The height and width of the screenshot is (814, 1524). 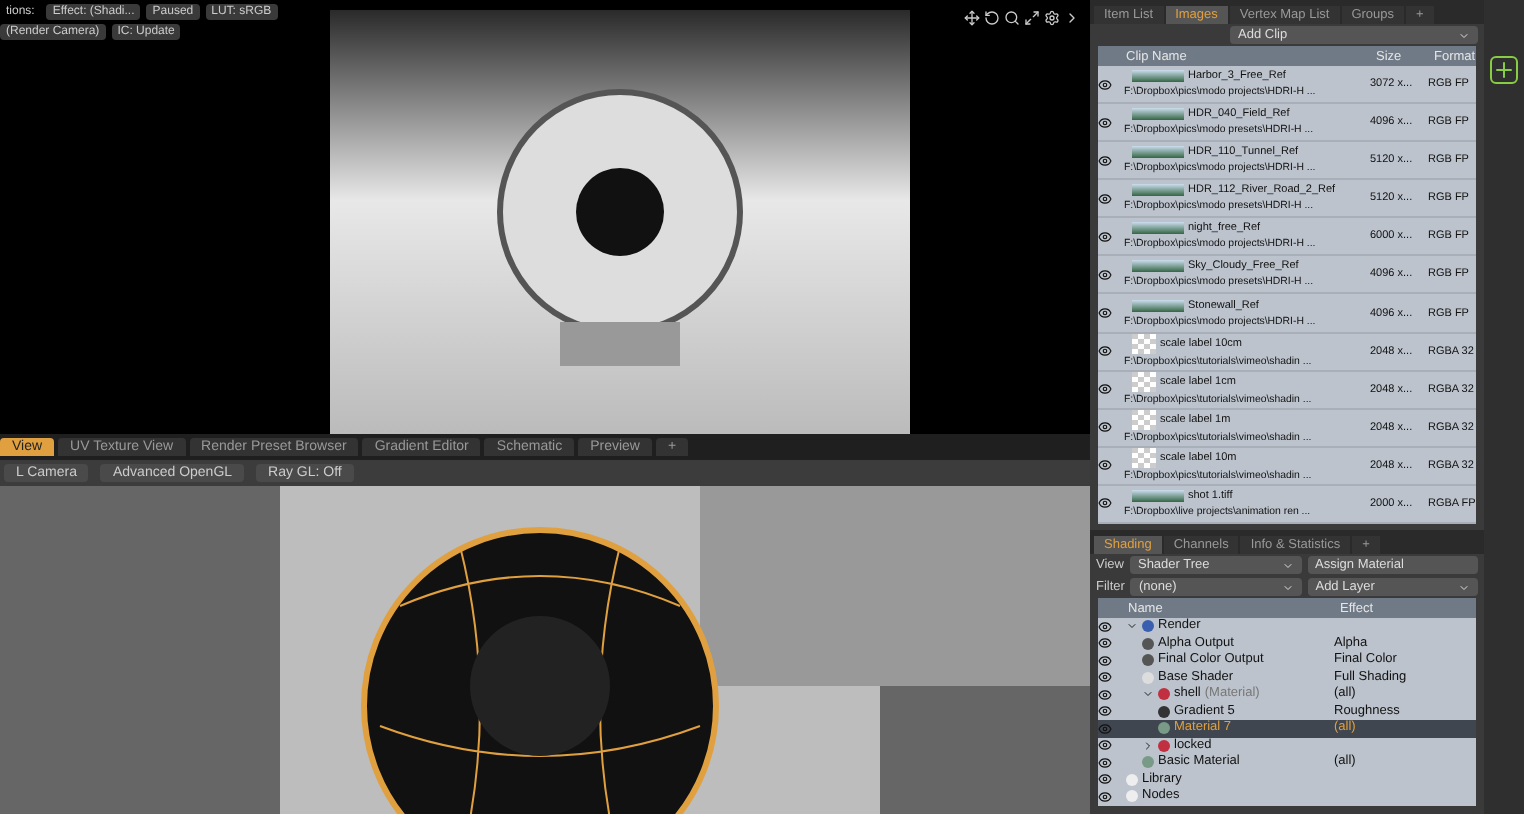 I want to click on rotate-icon, so click(x=992, y=18).